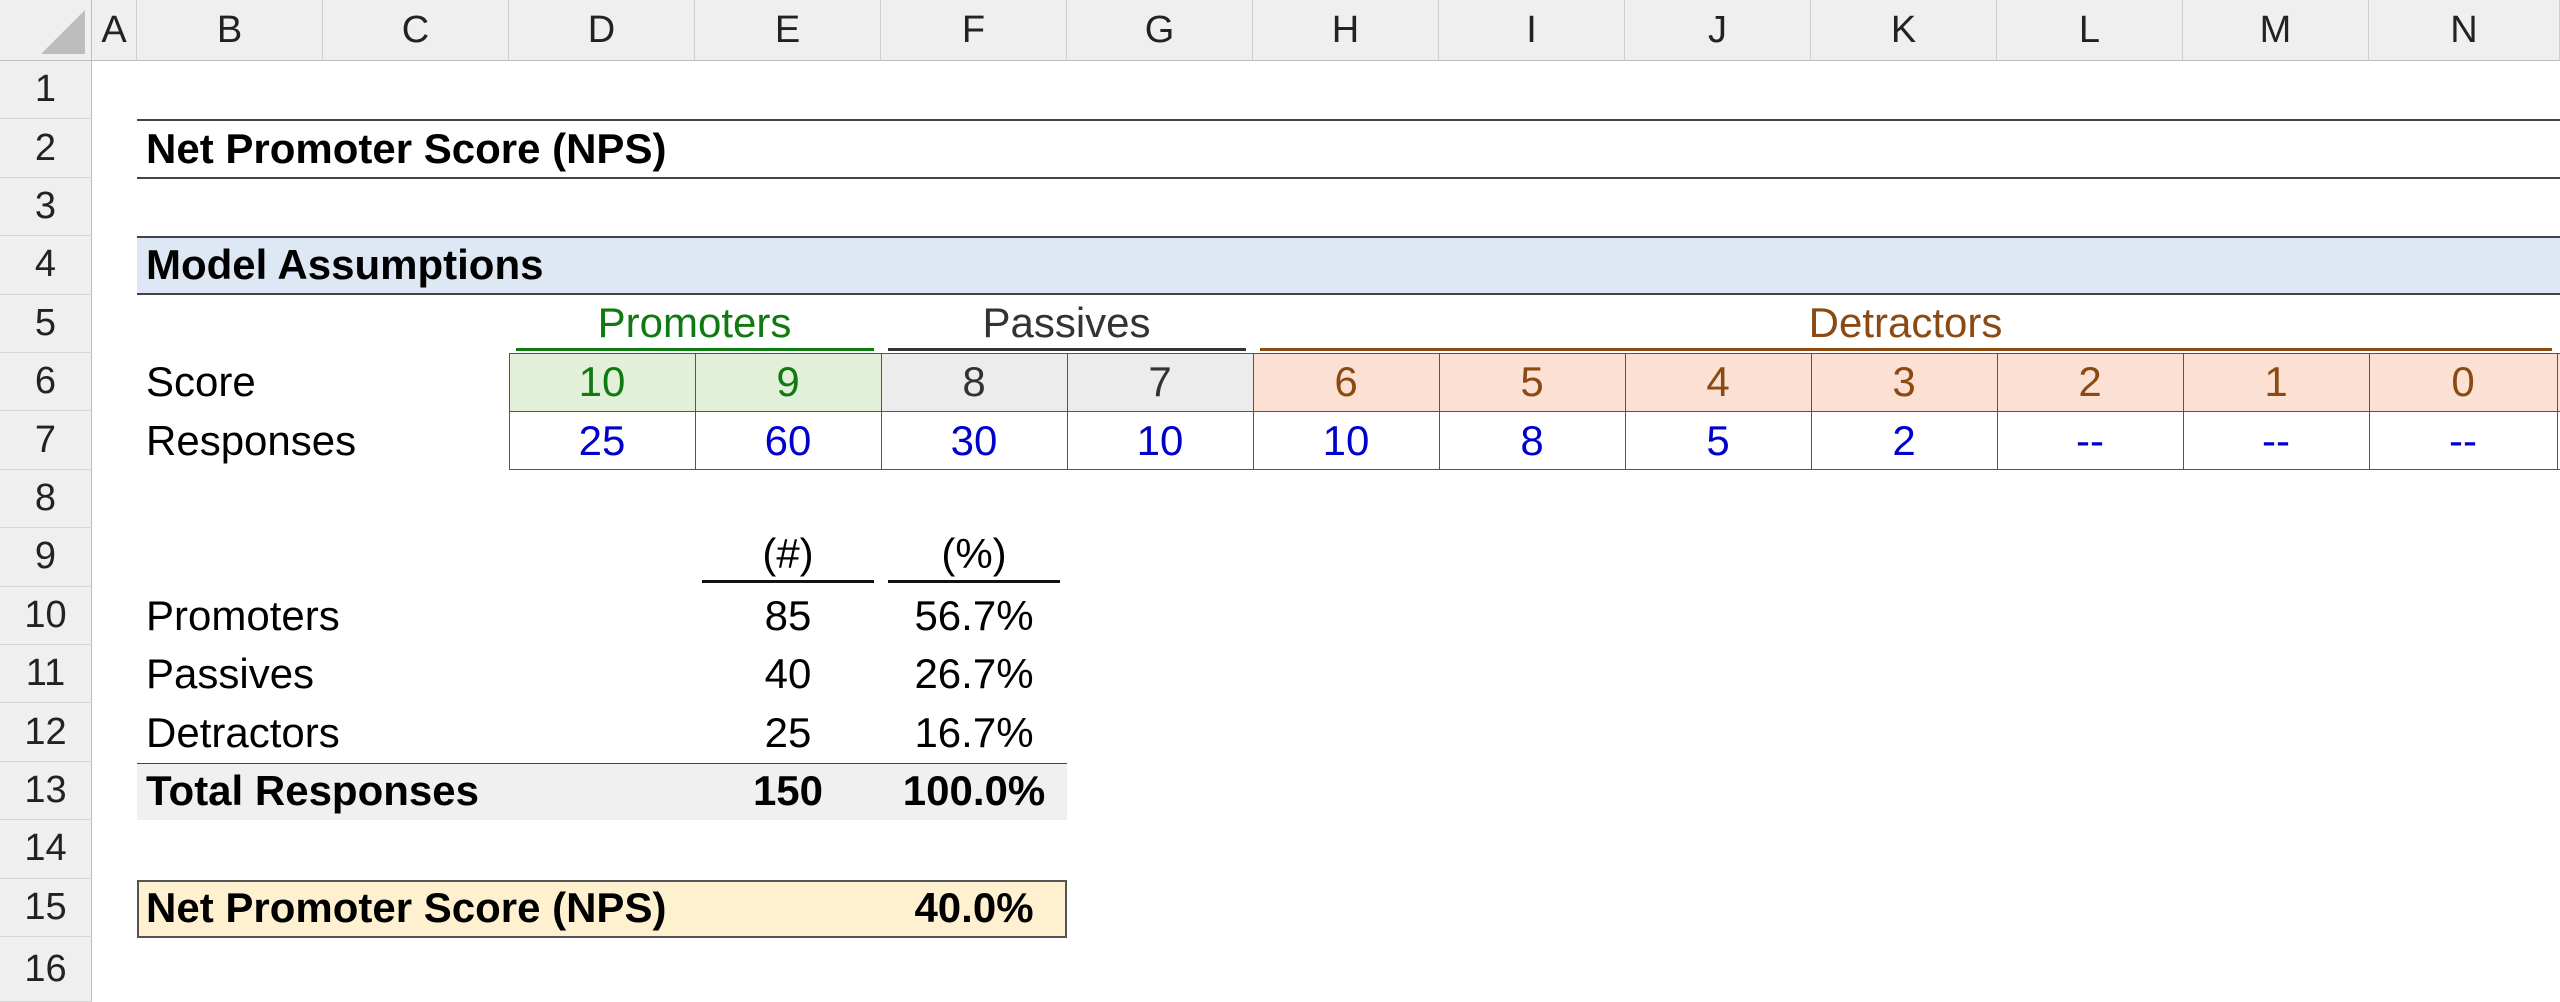  What do you see at coordinates (46, 732) in the screenshot?
I see `row-header-12: 12` at bounding box center [46, 732].